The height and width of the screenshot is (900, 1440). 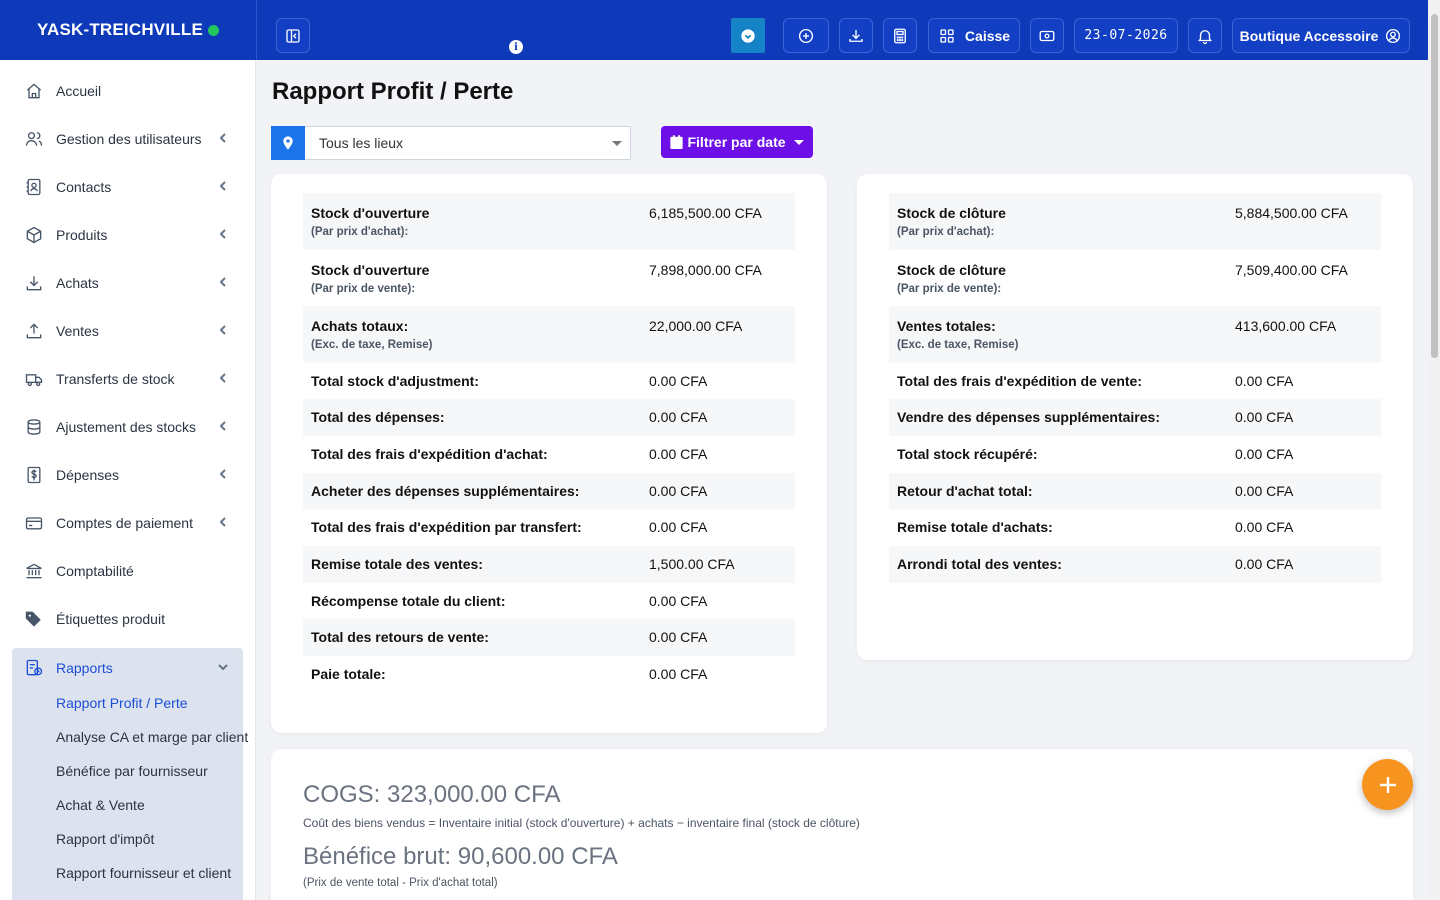 I want to click on sidebar-item-ajustement-stocks: Ajustement des stocks, so click(x=127, y=427).